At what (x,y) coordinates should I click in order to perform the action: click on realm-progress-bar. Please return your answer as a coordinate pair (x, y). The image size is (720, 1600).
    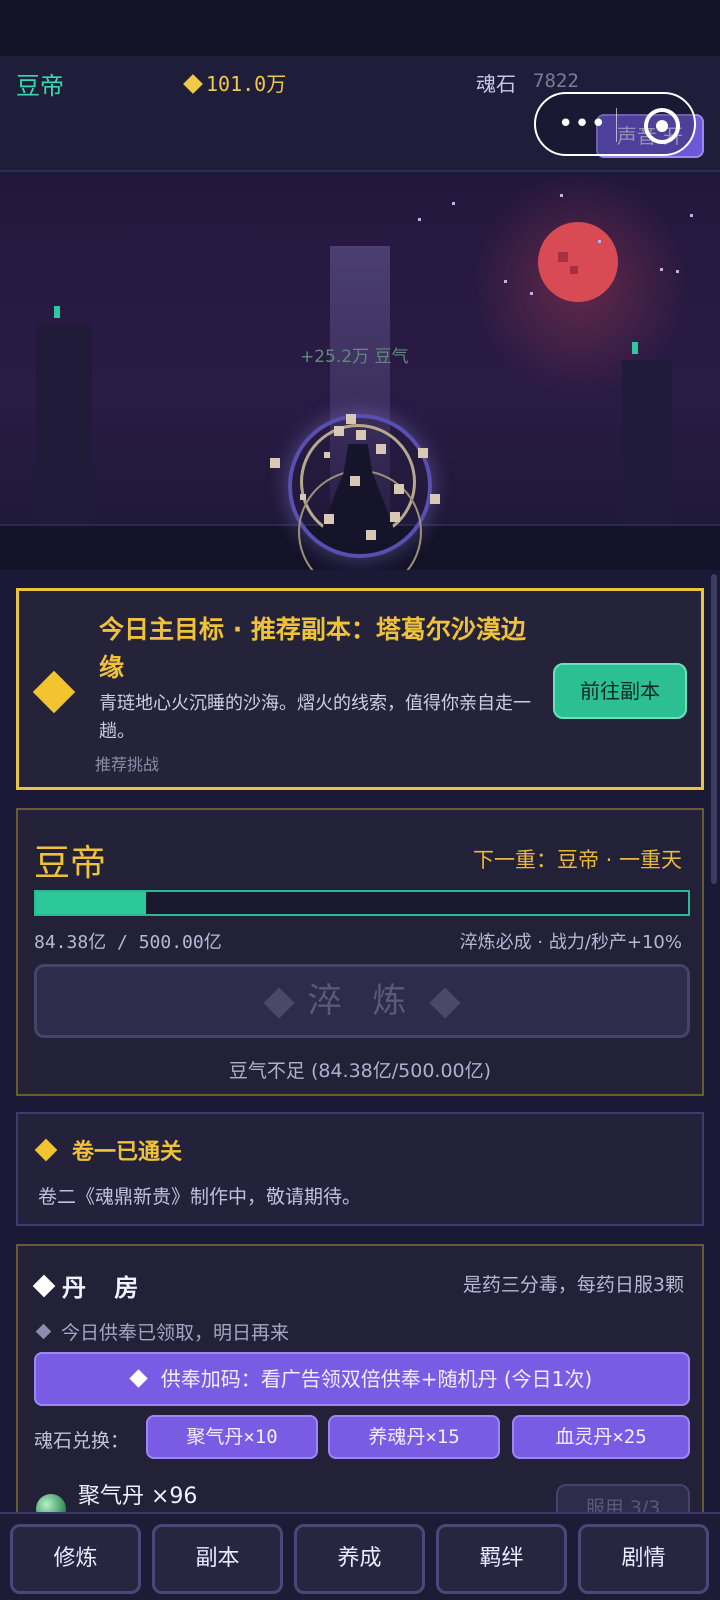
    Looking at the image, I should click on (362, 903).